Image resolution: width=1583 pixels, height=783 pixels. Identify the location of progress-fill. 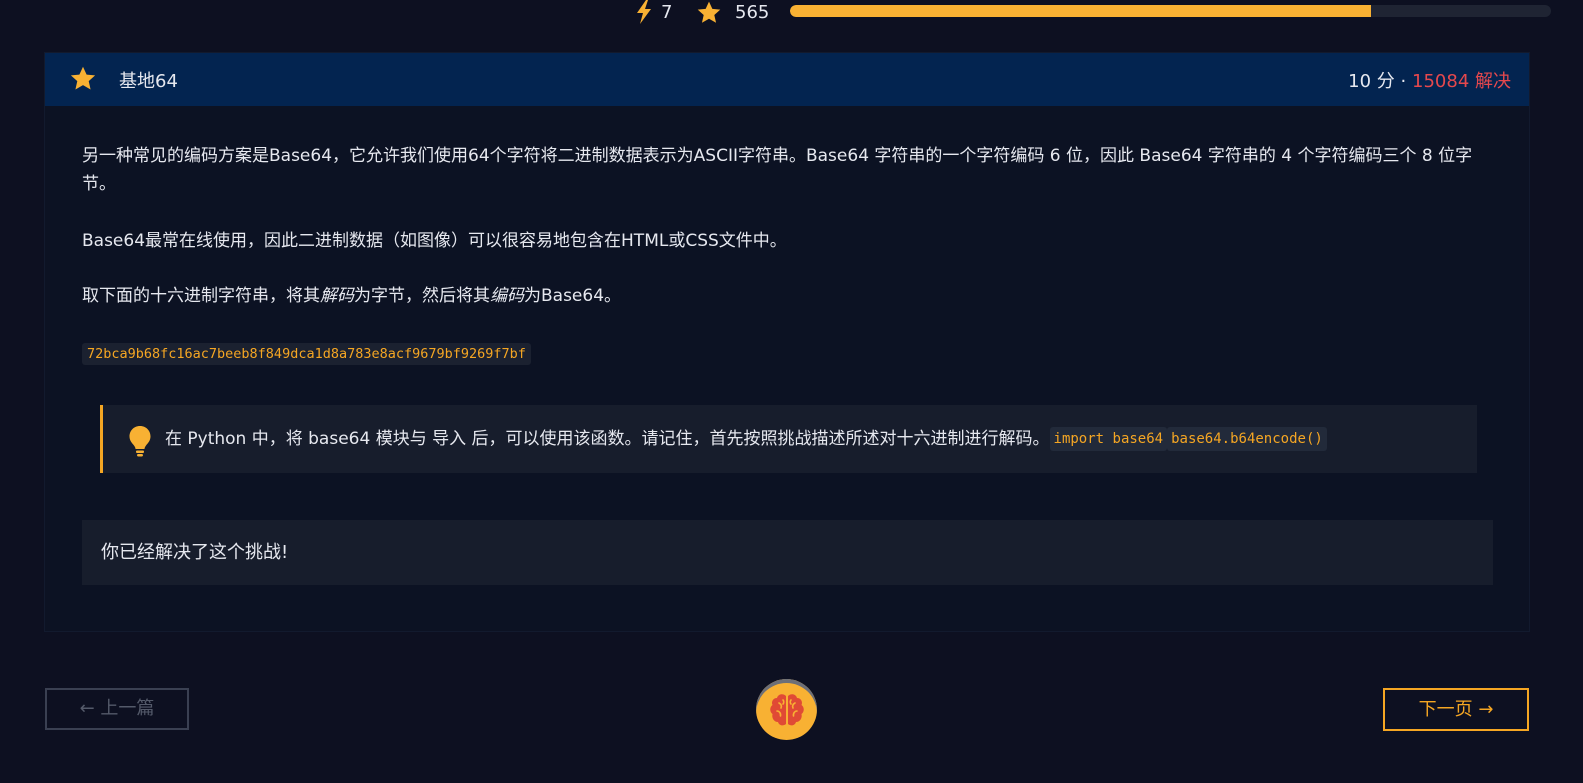
(1081, 11).